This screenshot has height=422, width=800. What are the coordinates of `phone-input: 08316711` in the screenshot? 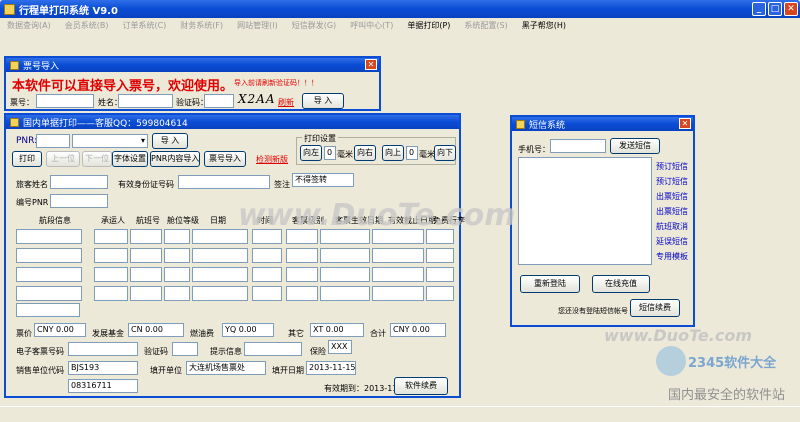 It's located at (103, 386).